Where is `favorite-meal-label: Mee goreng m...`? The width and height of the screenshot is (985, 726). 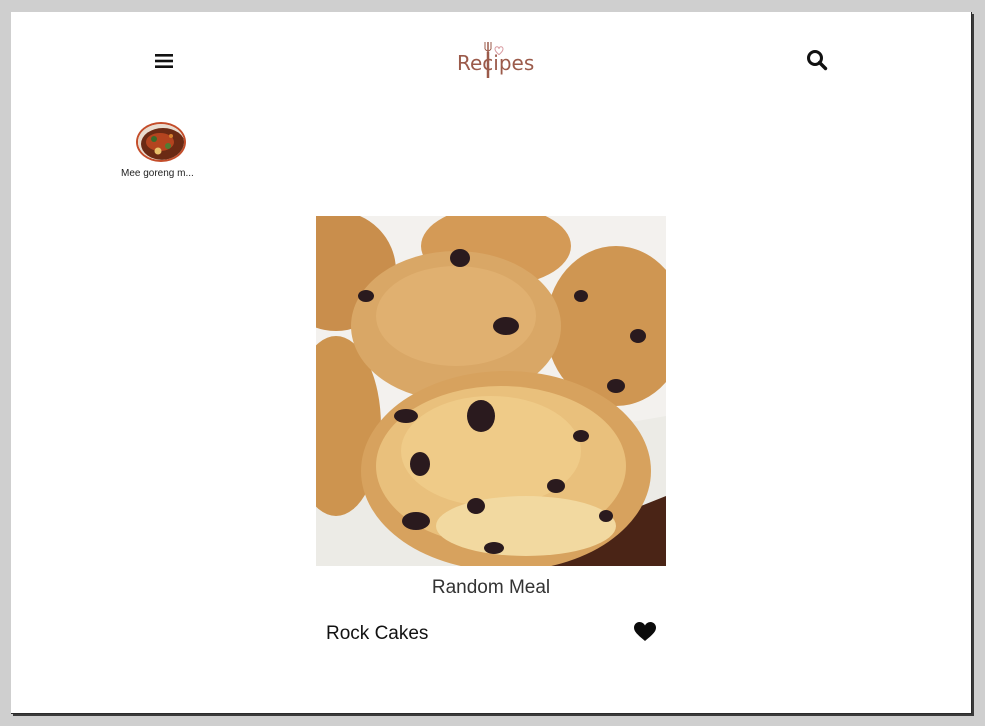
favorite-meal-label: Mee goreng m... is located at coordinates (157, 173).